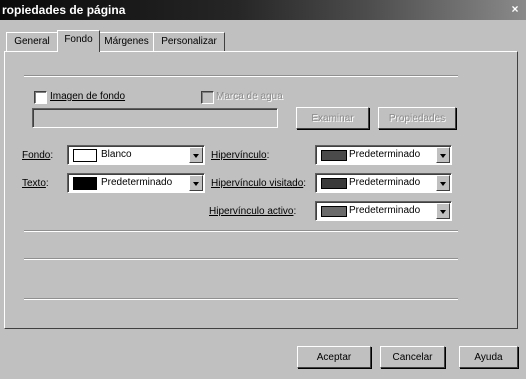 Image resolution: width=526 pixels, height=379 pixels. I want to click on fondo-color-select: Blanco, so click(136, 155).